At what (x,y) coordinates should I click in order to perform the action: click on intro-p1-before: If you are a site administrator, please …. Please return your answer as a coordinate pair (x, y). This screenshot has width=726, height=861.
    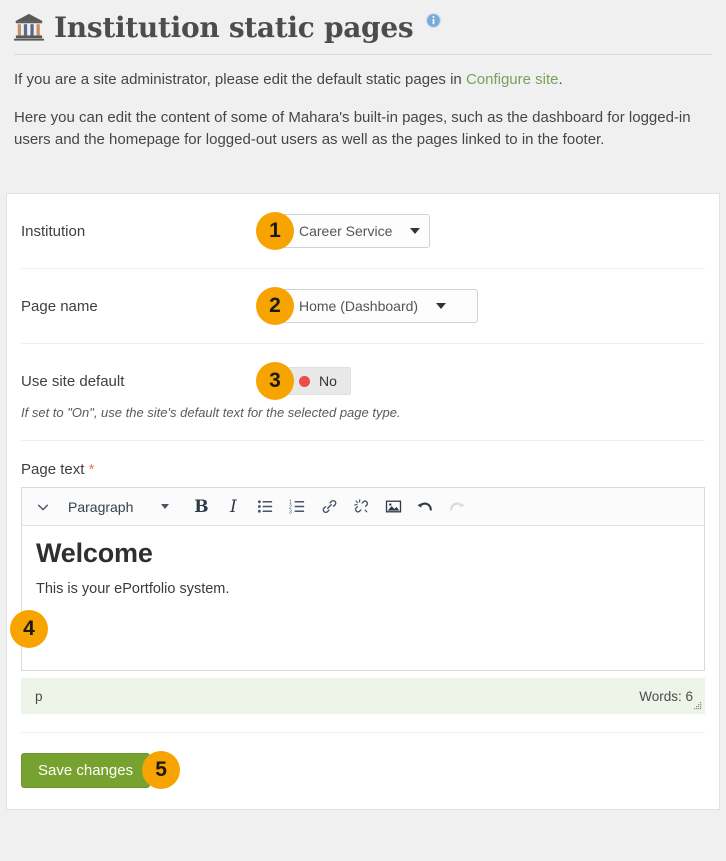
    Looking at the image, I should click on (240, 79).